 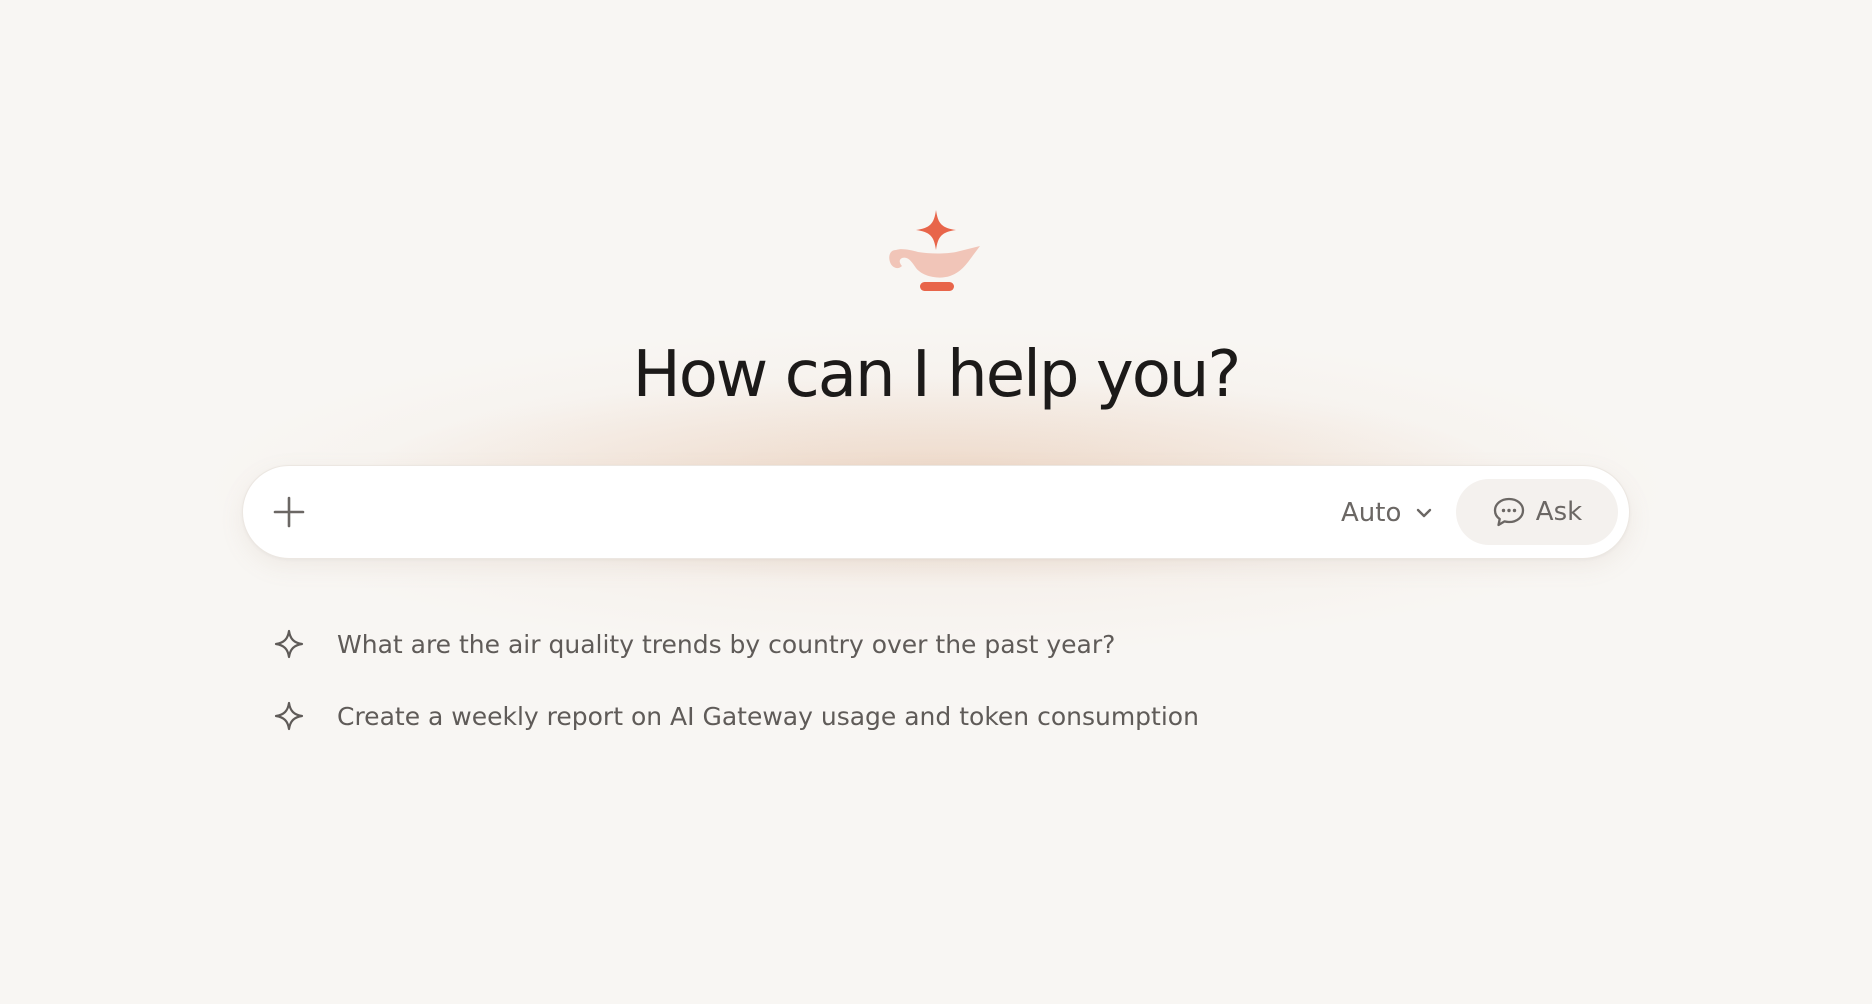 I want to click on chat-bubble-icon, so click(x=1508, y=512).